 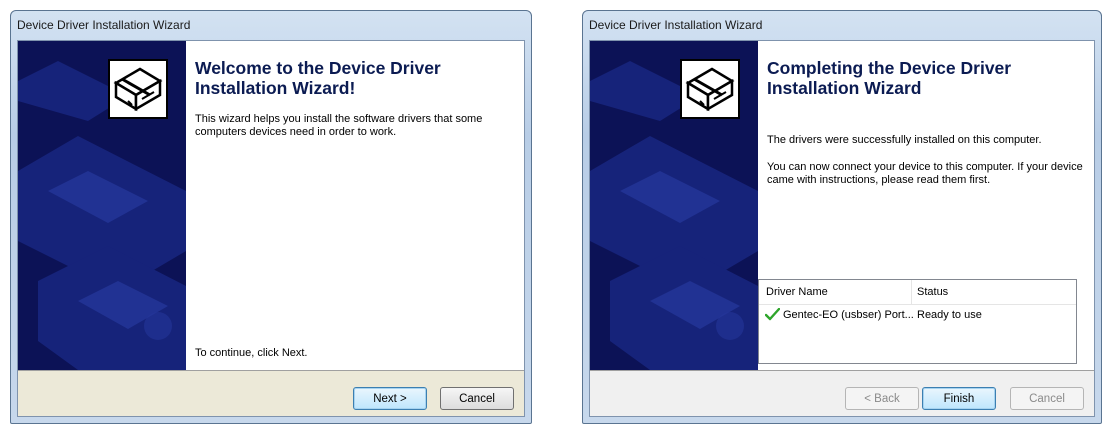 I want to click on title-line-2: Installation Wizard!, so click(x=275, y=88).